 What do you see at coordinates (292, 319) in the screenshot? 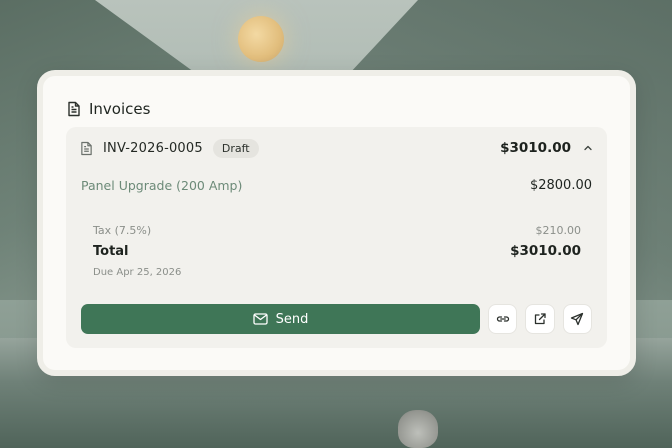
I see `send-button-label: Send` at bounding box center [292, 319].